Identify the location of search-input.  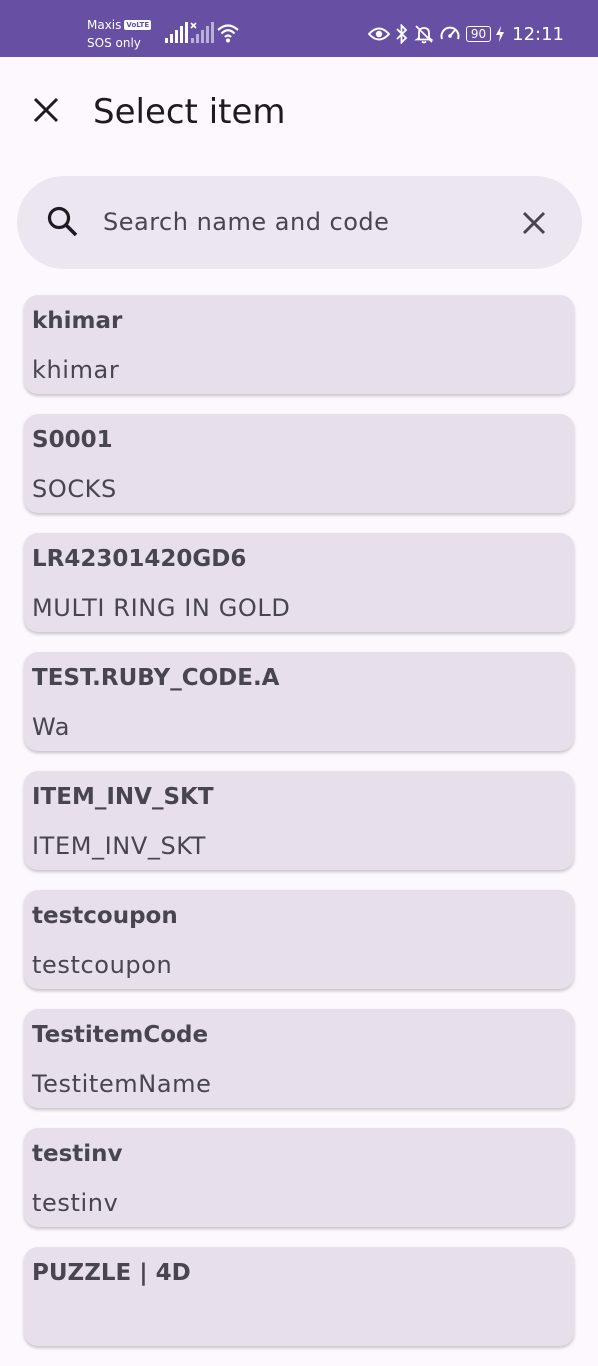
(303, 222).